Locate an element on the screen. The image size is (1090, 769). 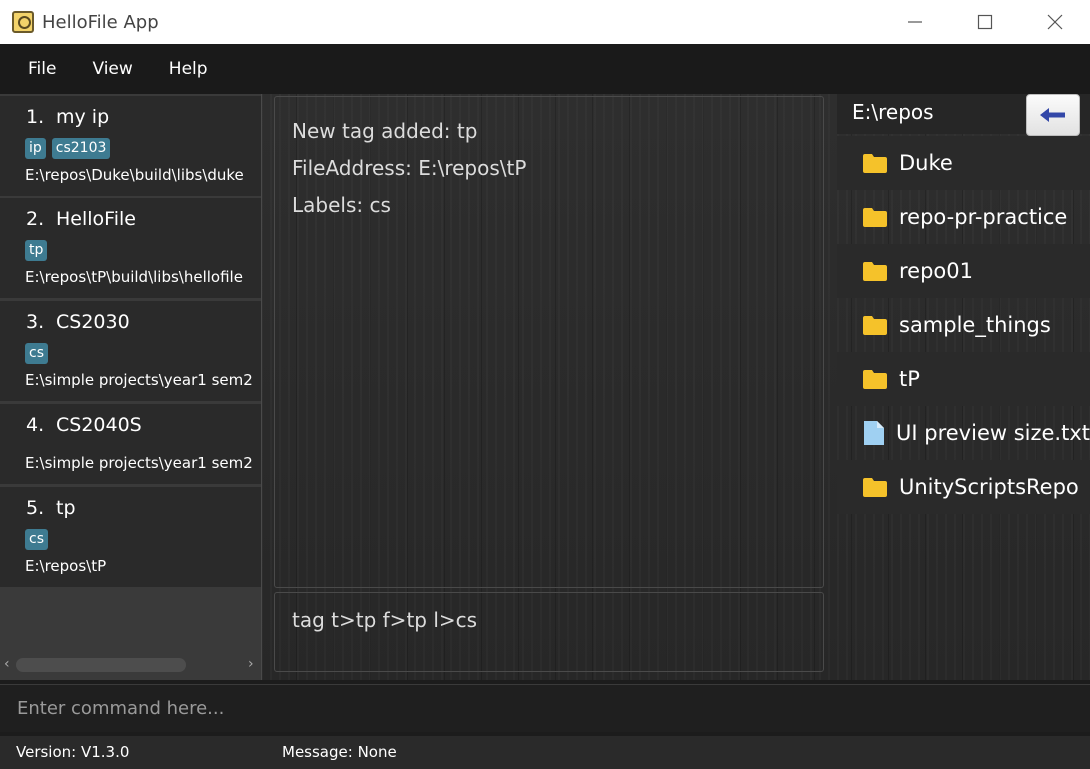
maximize-icon is located at coordinates (985, 22).